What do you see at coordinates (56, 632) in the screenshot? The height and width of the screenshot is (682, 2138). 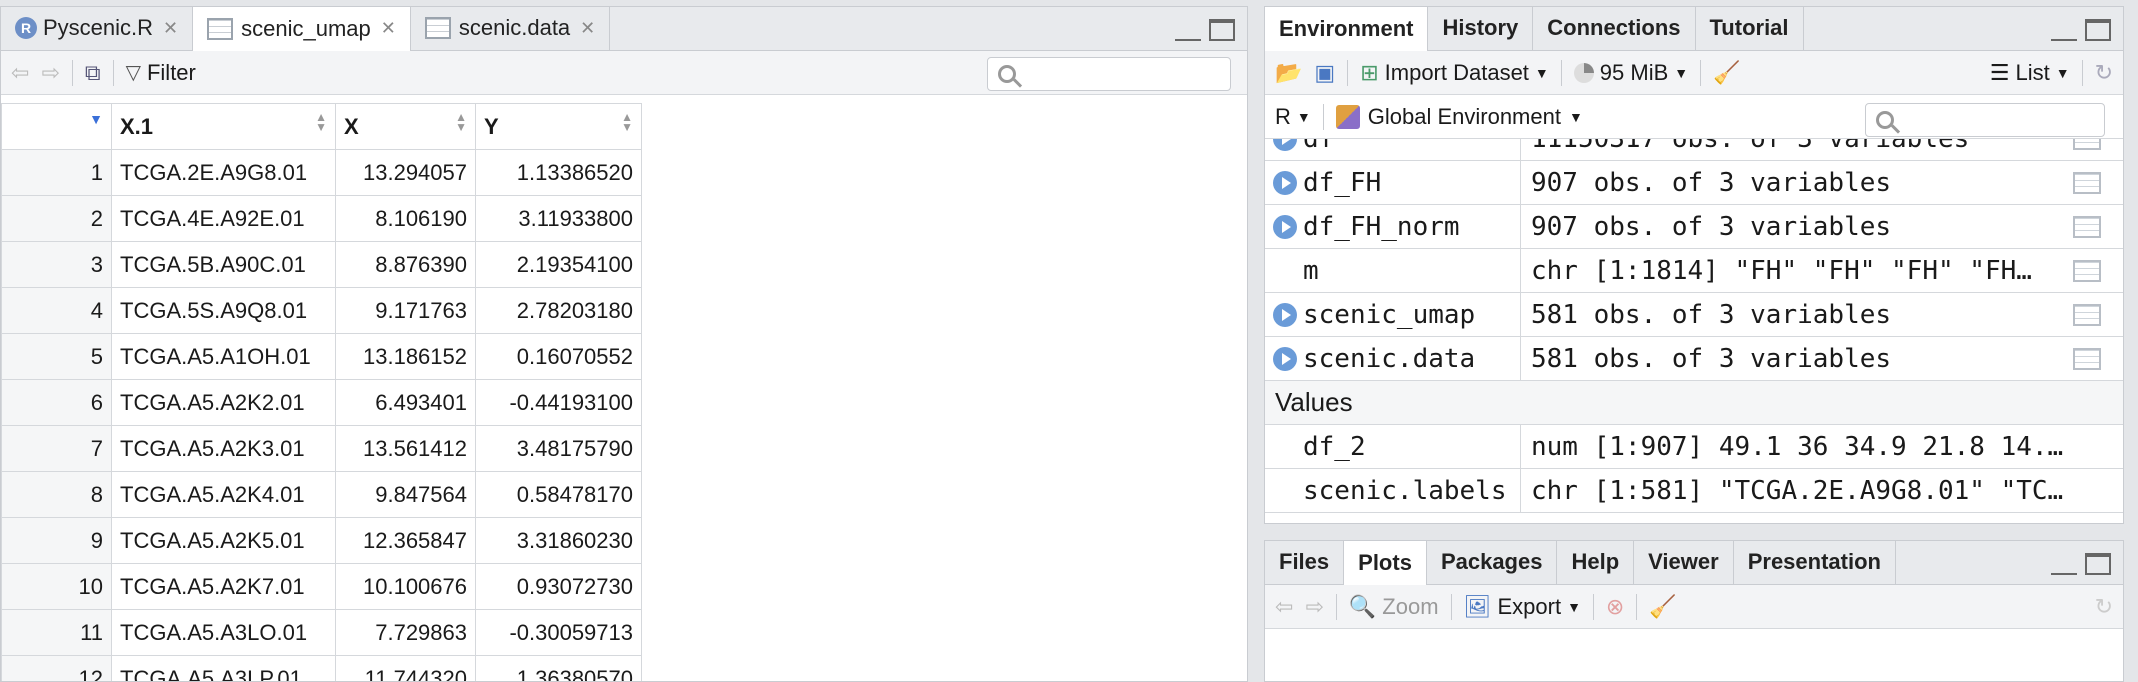 I see `row-number-cell: 11` at bounding box center [56, 632].